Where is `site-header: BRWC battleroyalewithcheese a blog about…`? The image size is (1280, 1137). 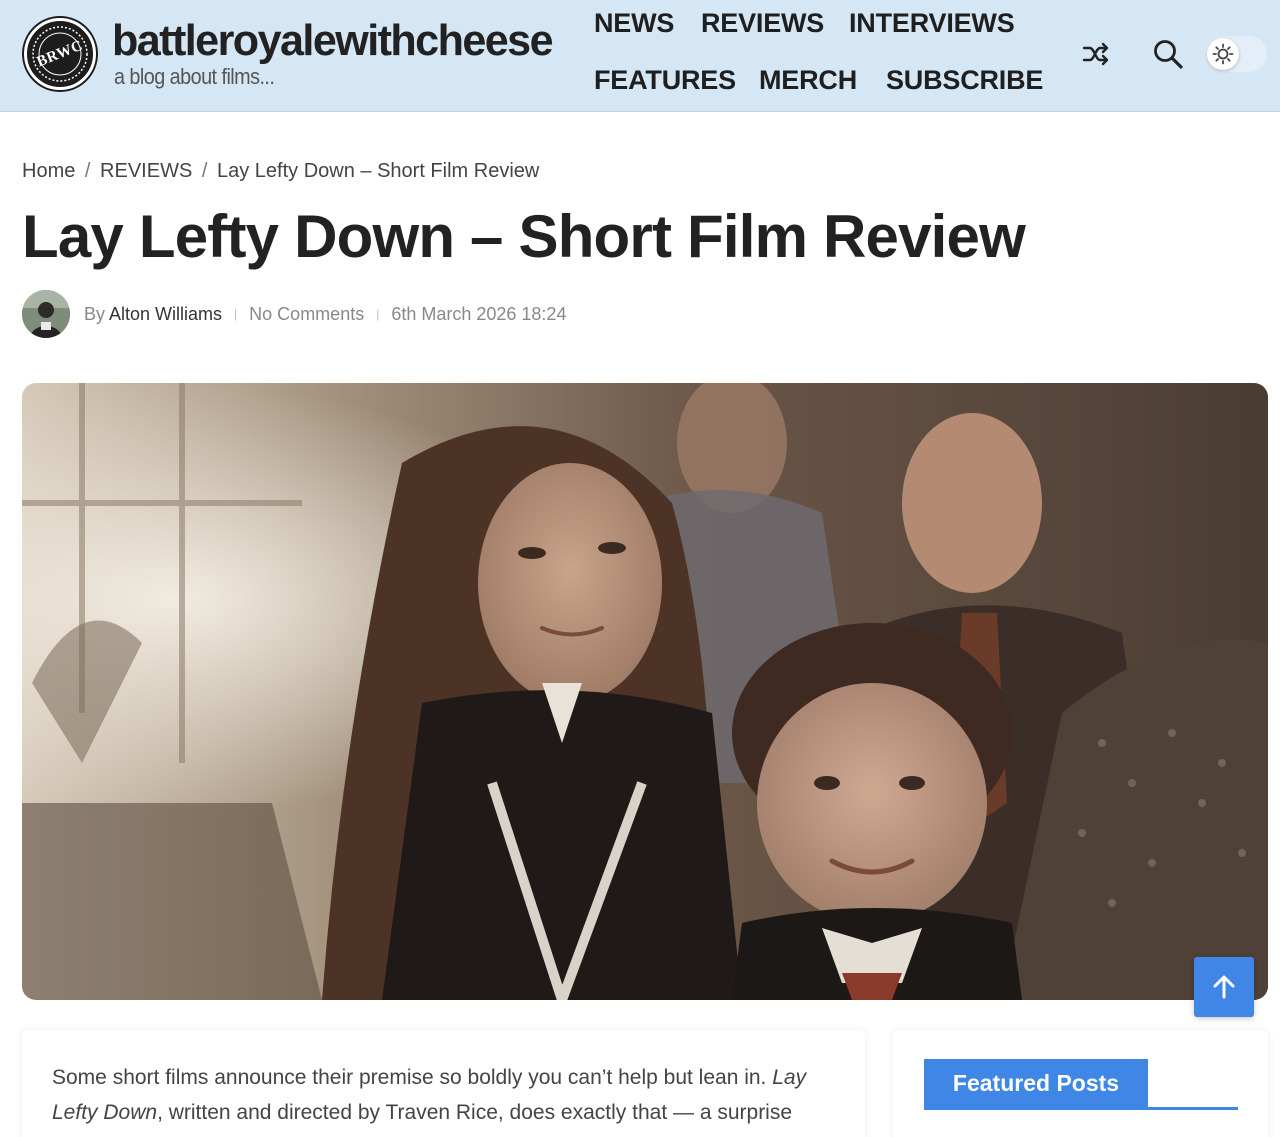 site-header: BRWC battleroyalewithcheese a blog about… is located at coordinates (640, 56).